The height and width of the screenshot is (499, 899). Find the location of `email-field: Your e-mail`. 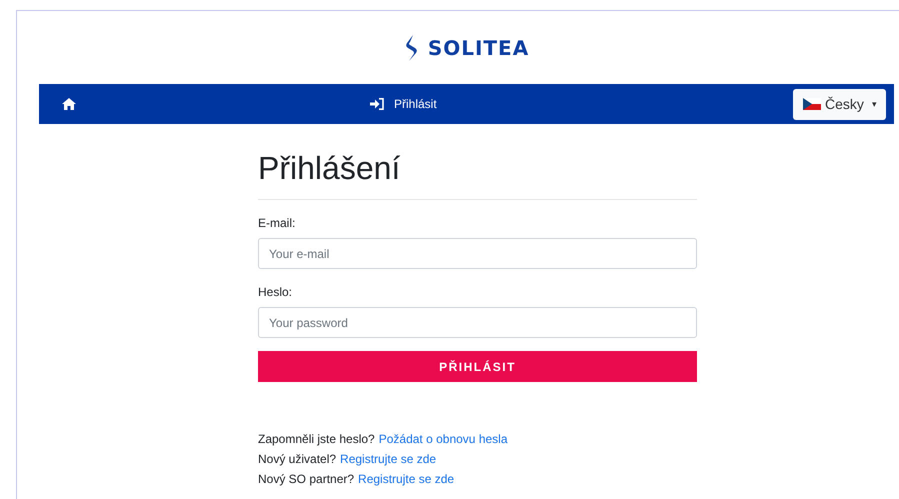

email-field: Your e-mail is located at coordinates (477, 253).